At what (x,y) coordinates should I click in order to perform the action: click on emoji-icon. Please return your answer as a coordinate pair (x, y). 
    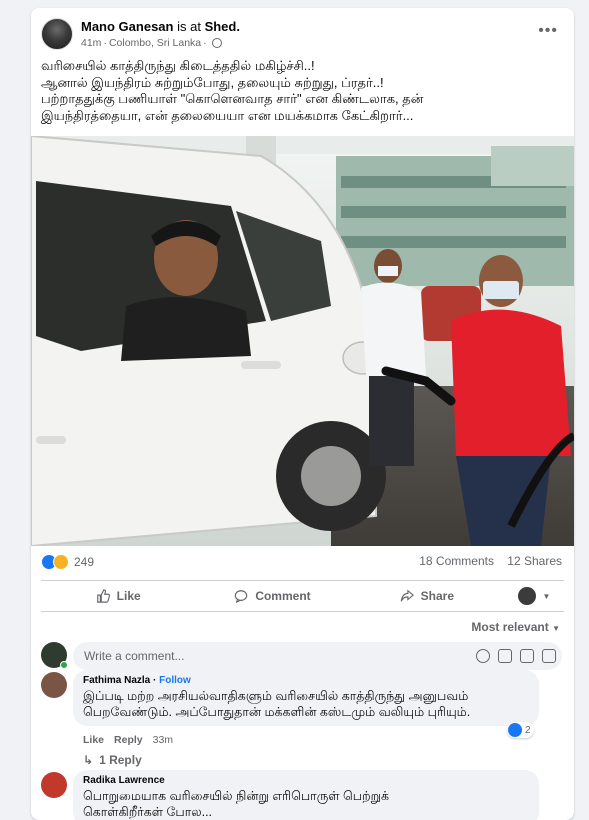
    Looking at the image, I should click on (483, 656).